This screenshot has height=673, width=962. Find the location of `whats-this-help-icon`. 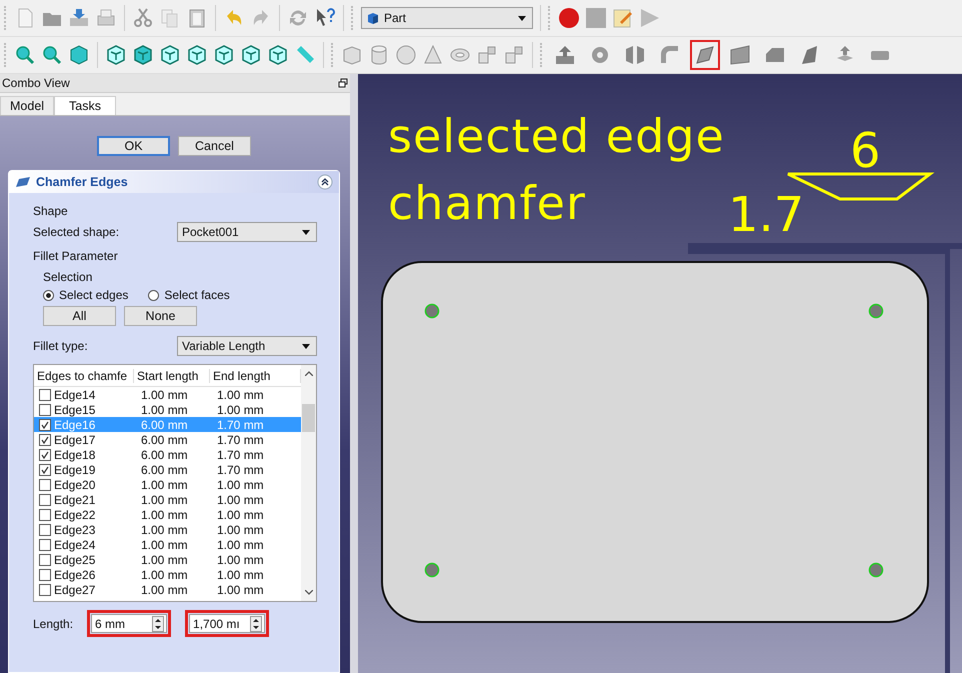

whats-this-help-icon is located at coordinates (325, 18).